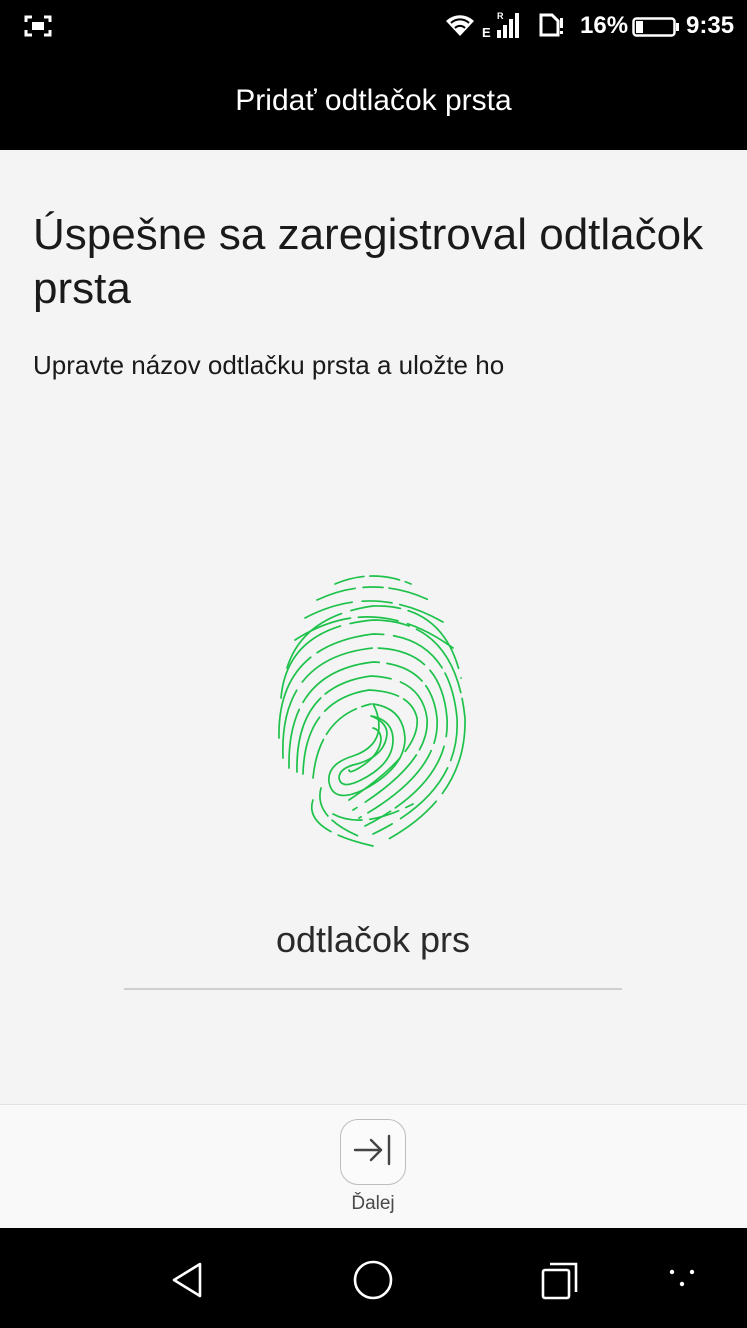 The image size is (747, 1328). I want to click on fingerprint-name-input, so click(373, 940).